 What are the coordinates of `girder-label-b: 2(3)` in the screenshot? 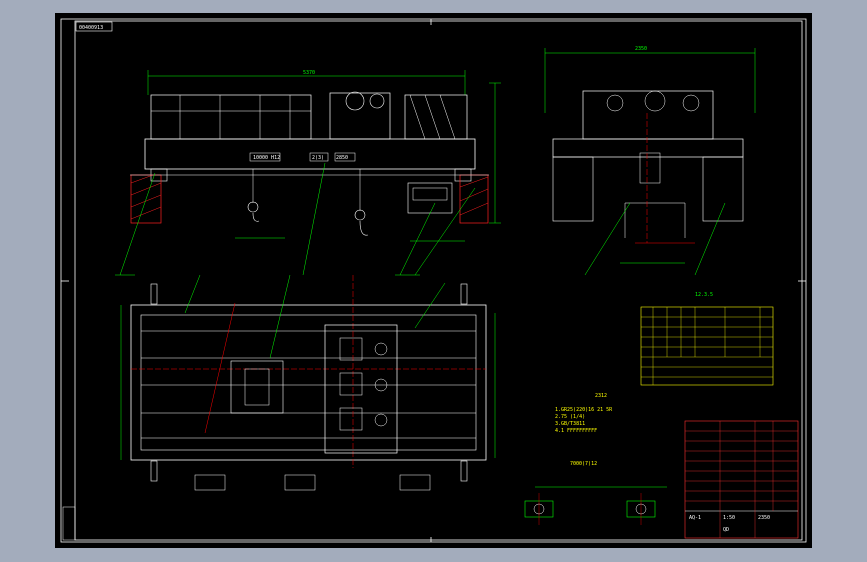 It's located at (318, 158).